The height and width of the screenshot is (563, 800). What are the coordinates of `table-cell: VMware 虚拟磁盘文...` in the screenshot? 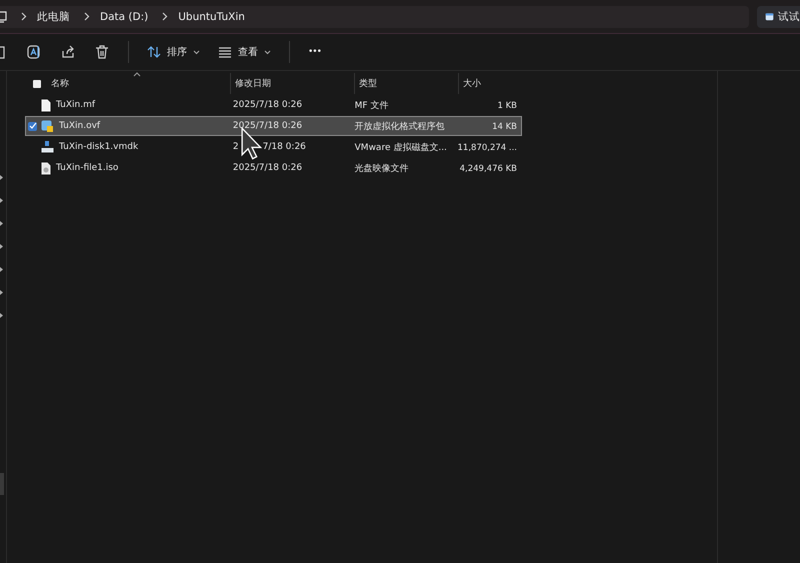 It's located at (400, 147).